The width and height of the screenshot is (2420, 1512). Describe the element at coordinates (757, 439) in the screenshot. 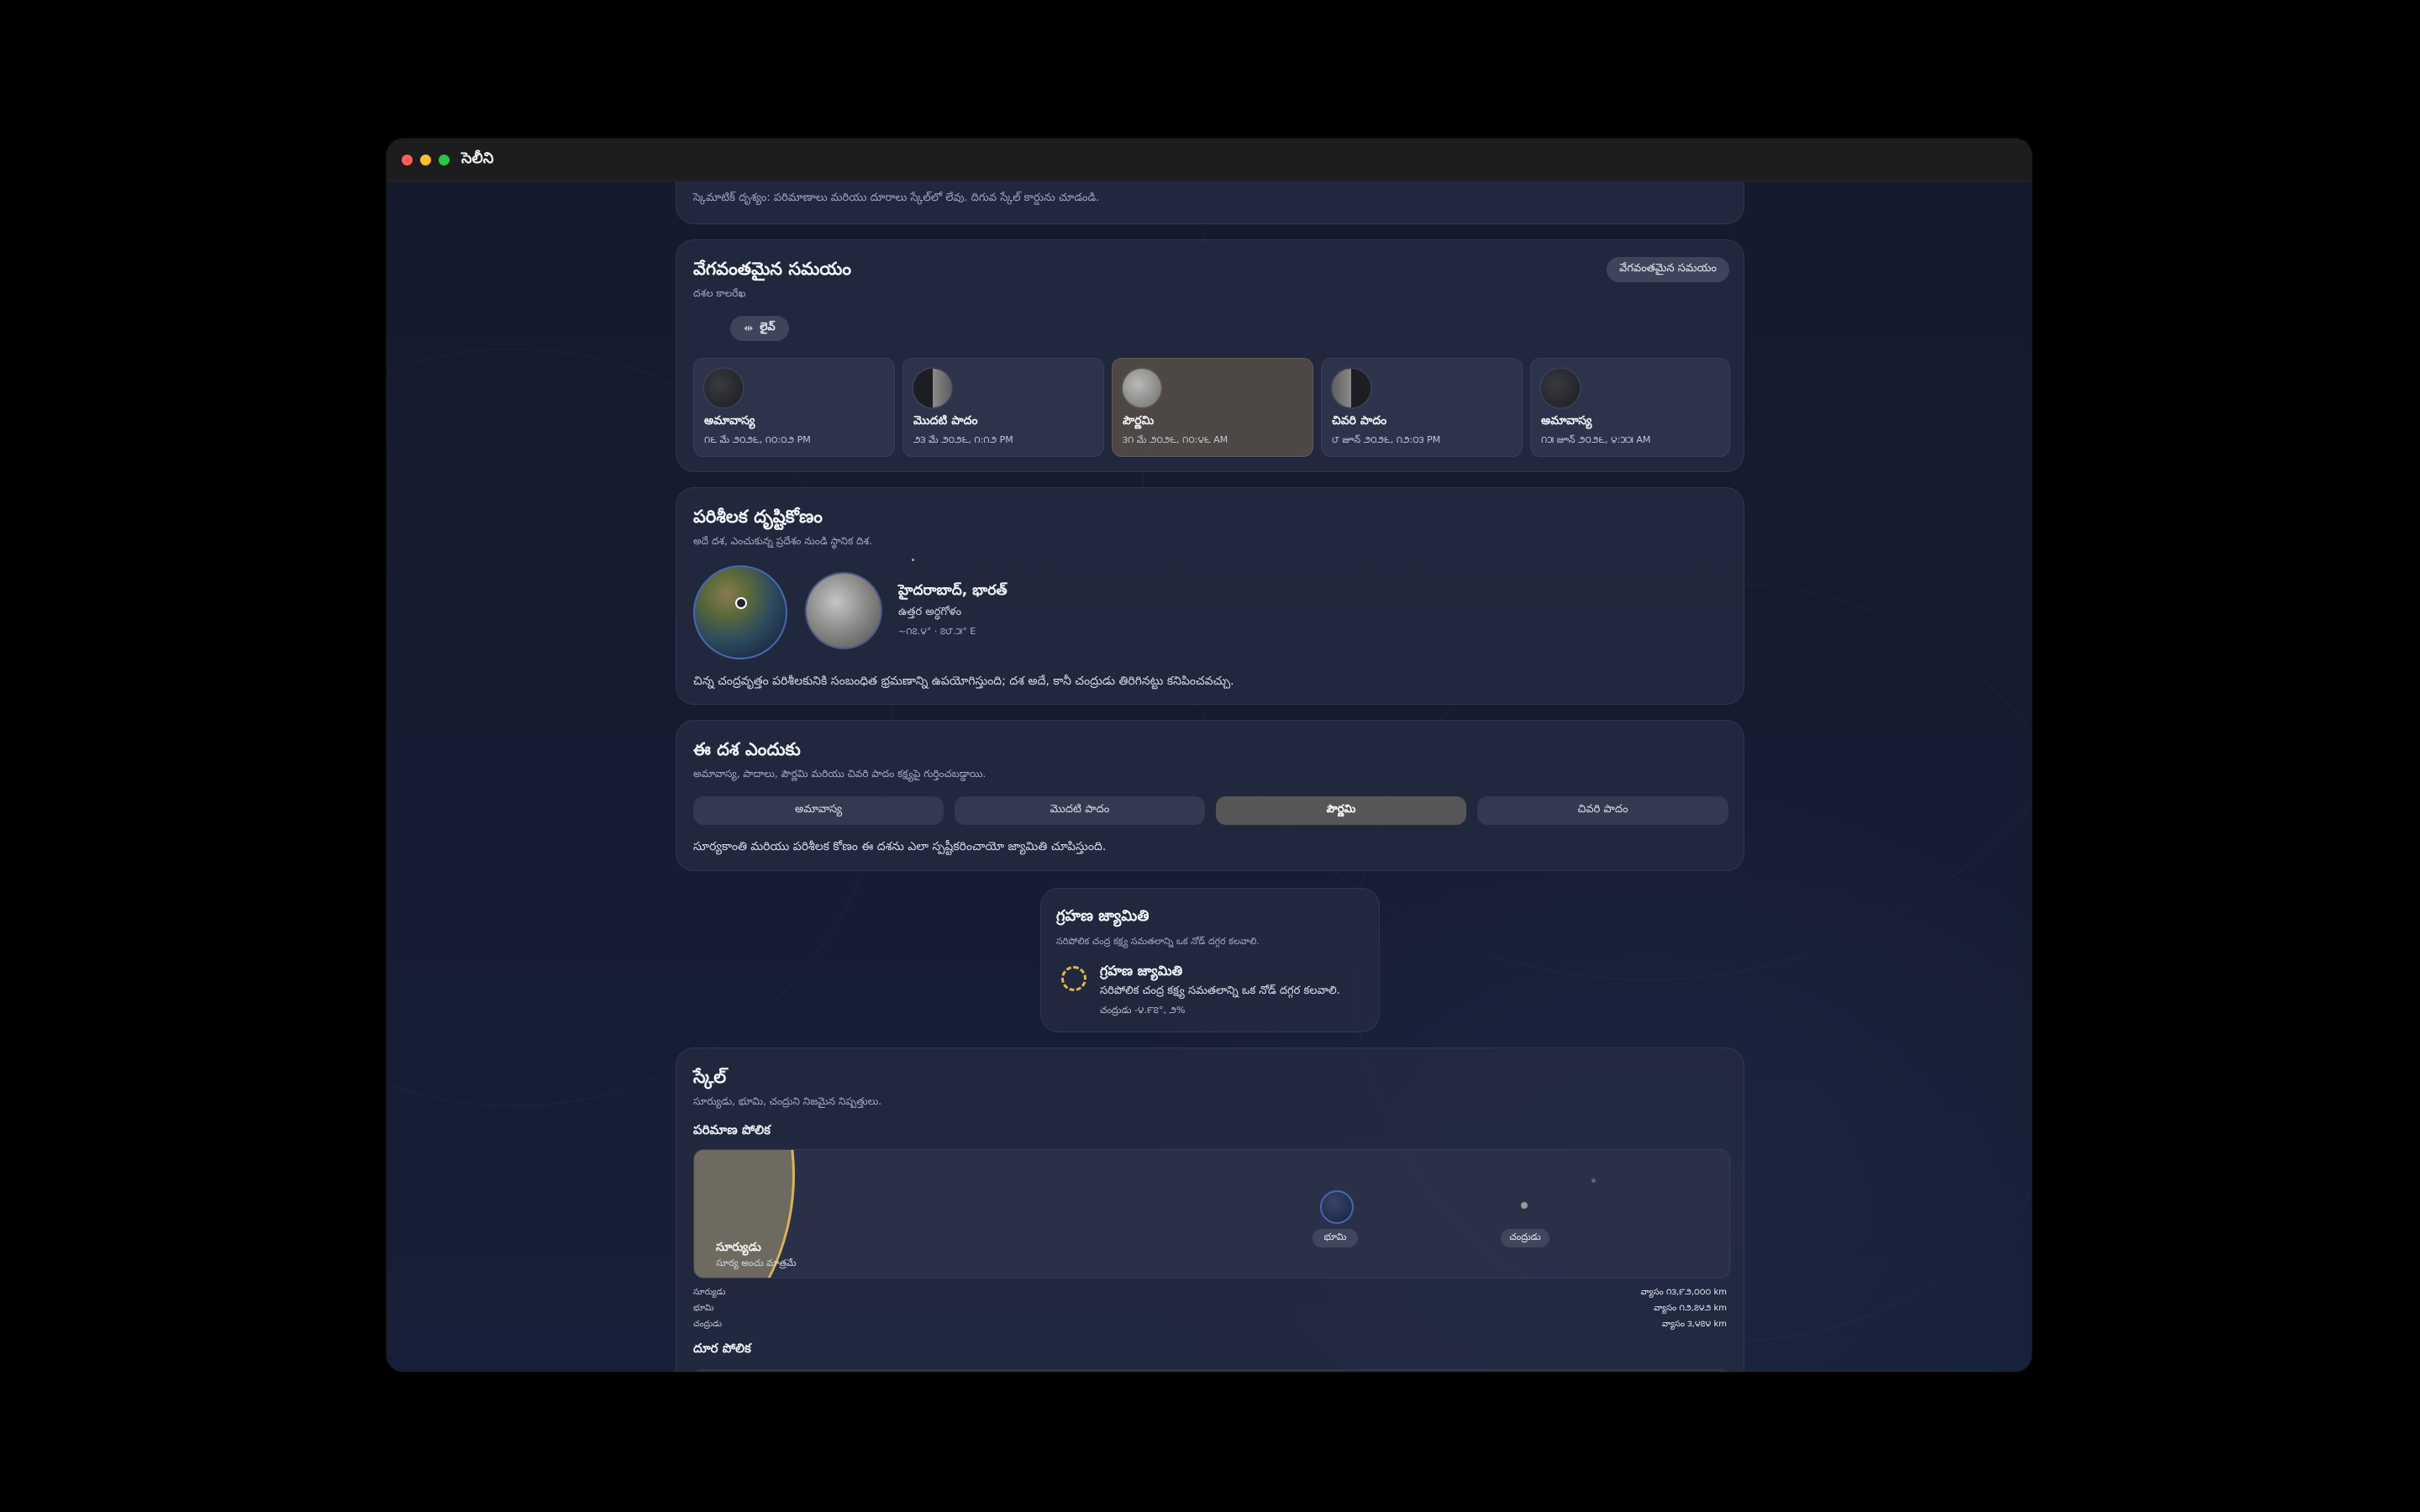

I see `phase-date: ౧౬ మే ౨౦౨౬, ౧౦:౦౨ PM` at that location.